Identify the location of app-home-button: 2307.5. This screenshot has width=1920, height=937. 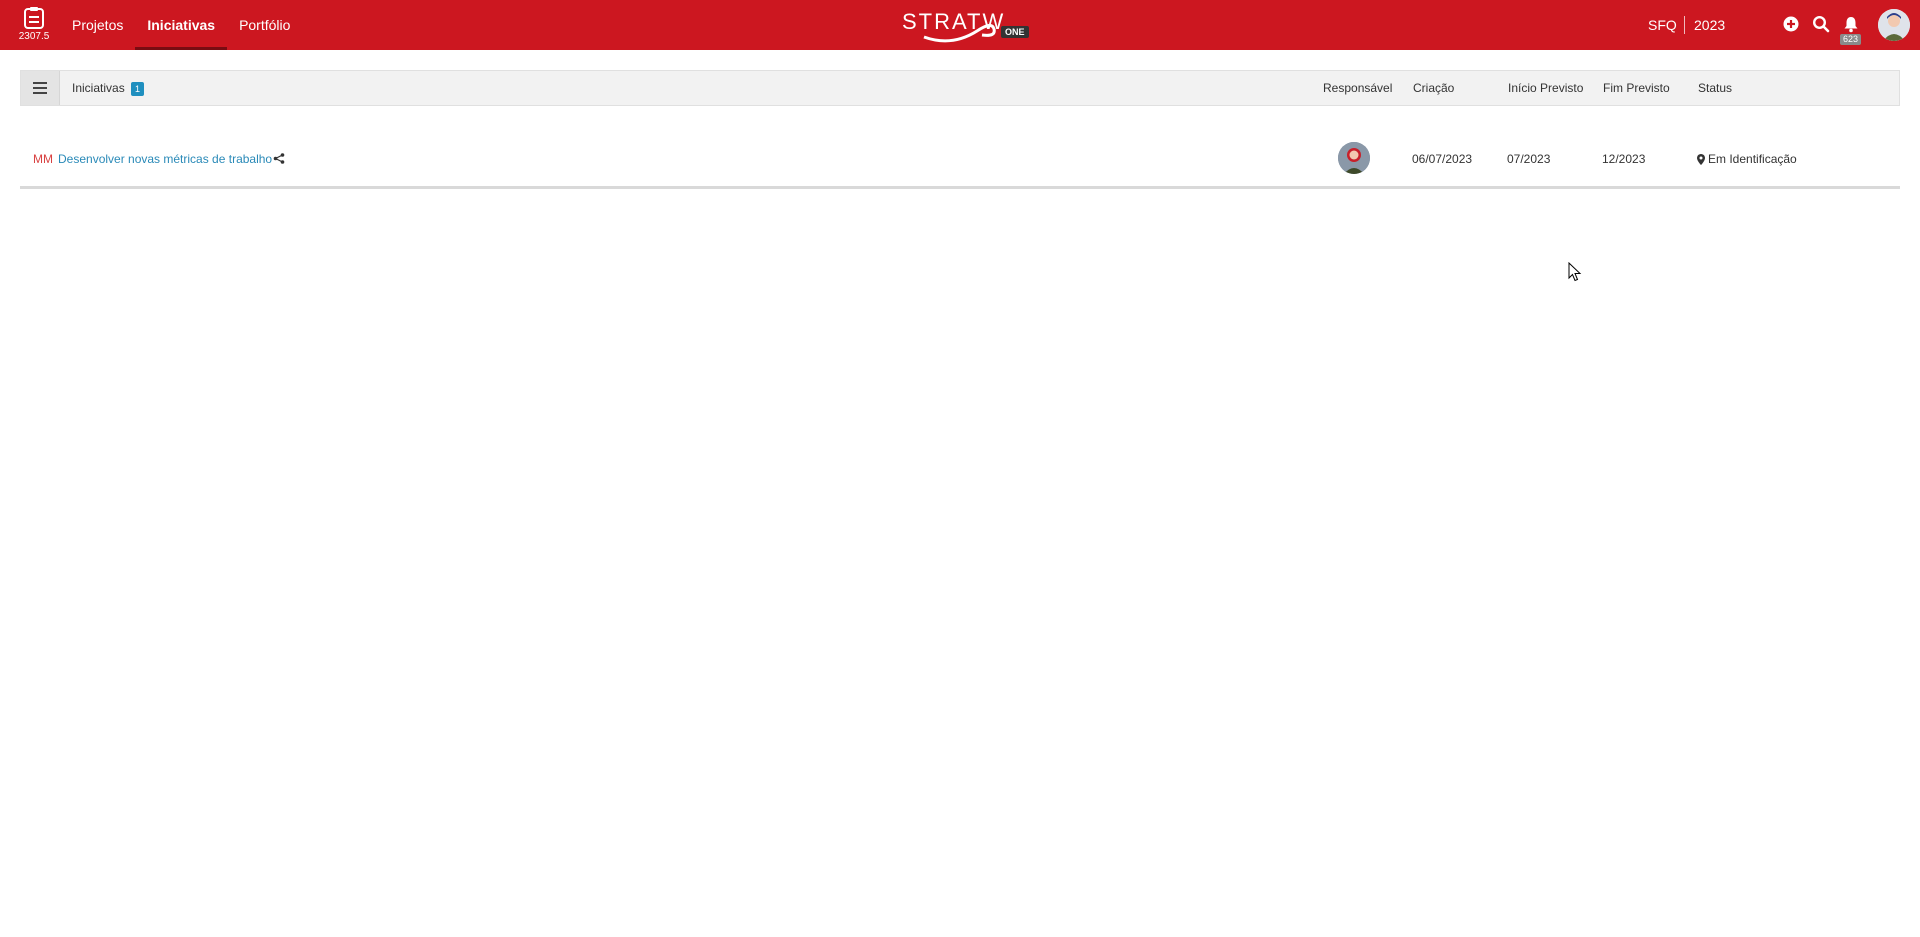
(34, 24).